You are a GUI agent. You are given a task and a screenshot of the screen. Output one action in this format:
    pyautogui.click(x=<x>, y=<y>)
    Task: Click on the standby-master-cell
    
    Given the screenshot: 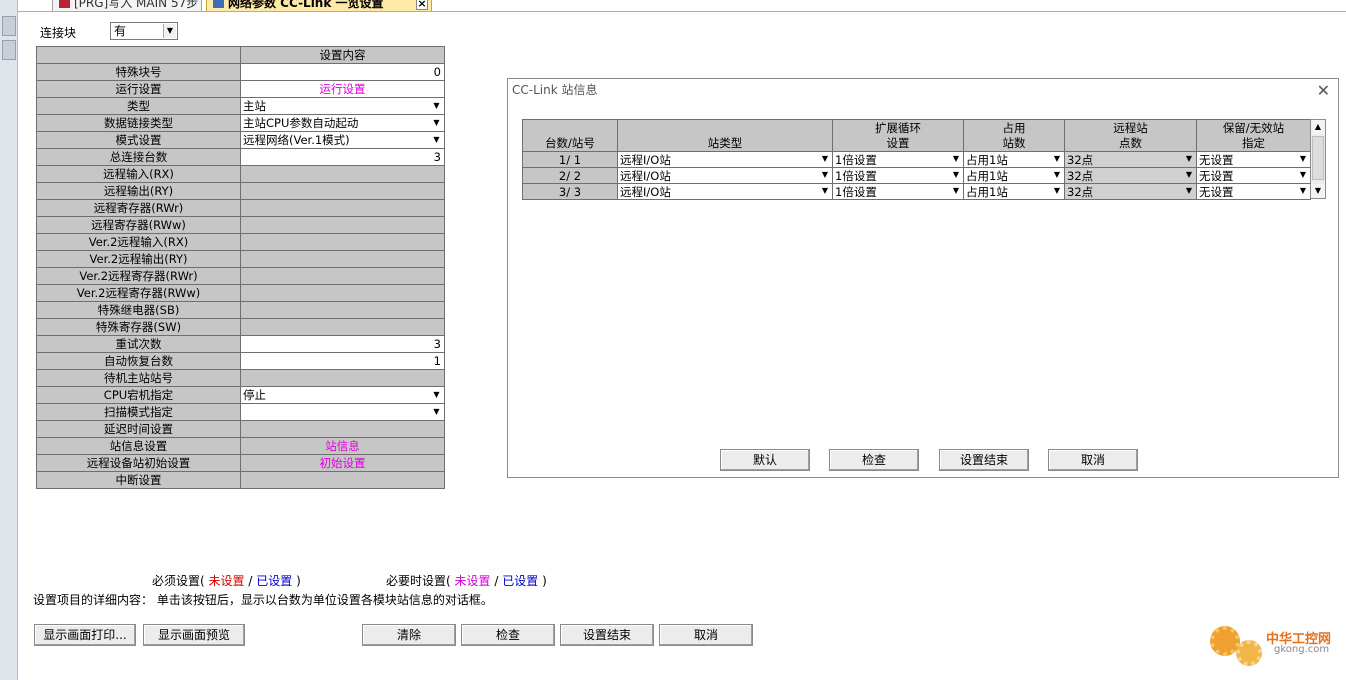 What is the action you would take?
    pyautogui.click(x=342, y=378)
    